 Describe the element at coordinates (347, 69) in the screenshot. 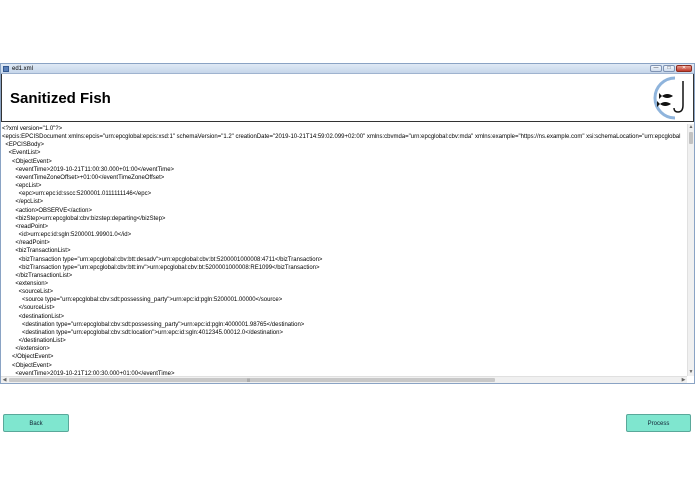

I see `title-bar: ed1.xml — □ ✕` at that location.